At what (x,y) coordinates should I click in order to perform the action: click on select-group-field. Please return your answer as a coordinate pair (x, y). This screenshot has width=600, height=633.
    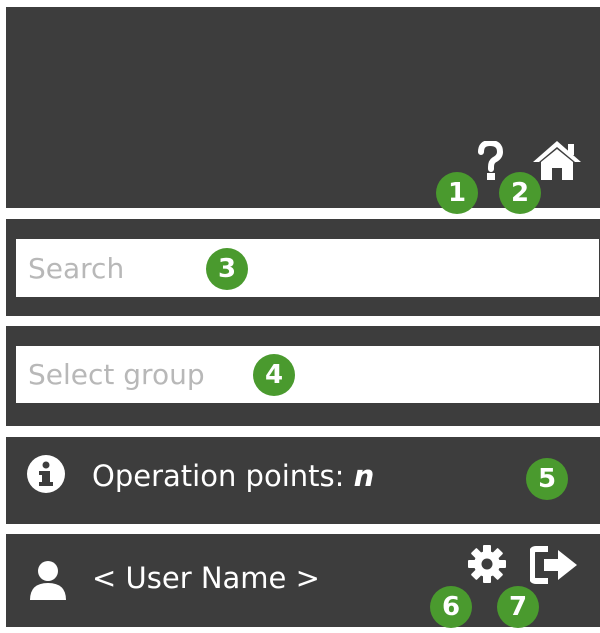
    Looking at the image, I should click on (307, 374).